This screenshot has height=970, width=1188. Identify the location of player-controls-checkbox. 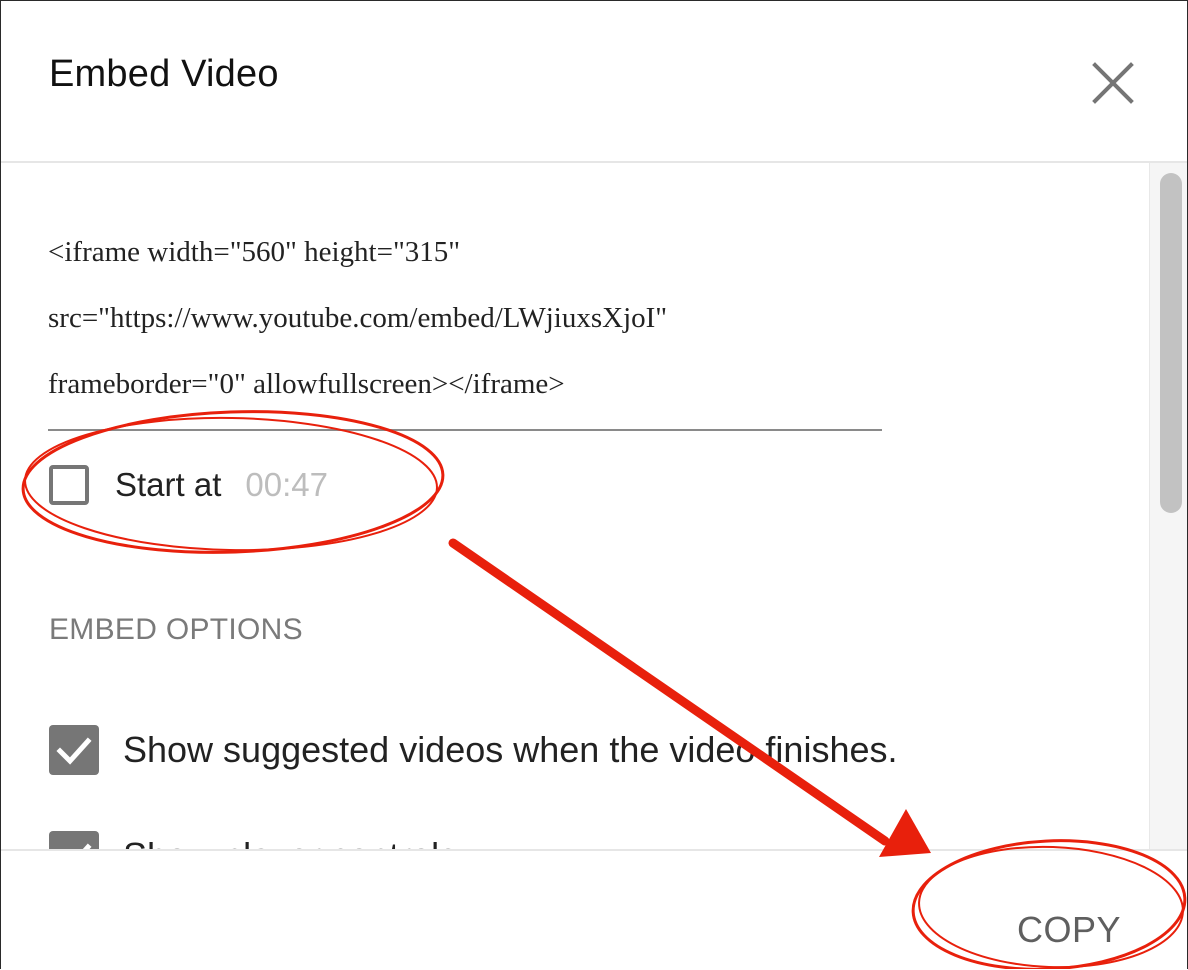
(74, 840).